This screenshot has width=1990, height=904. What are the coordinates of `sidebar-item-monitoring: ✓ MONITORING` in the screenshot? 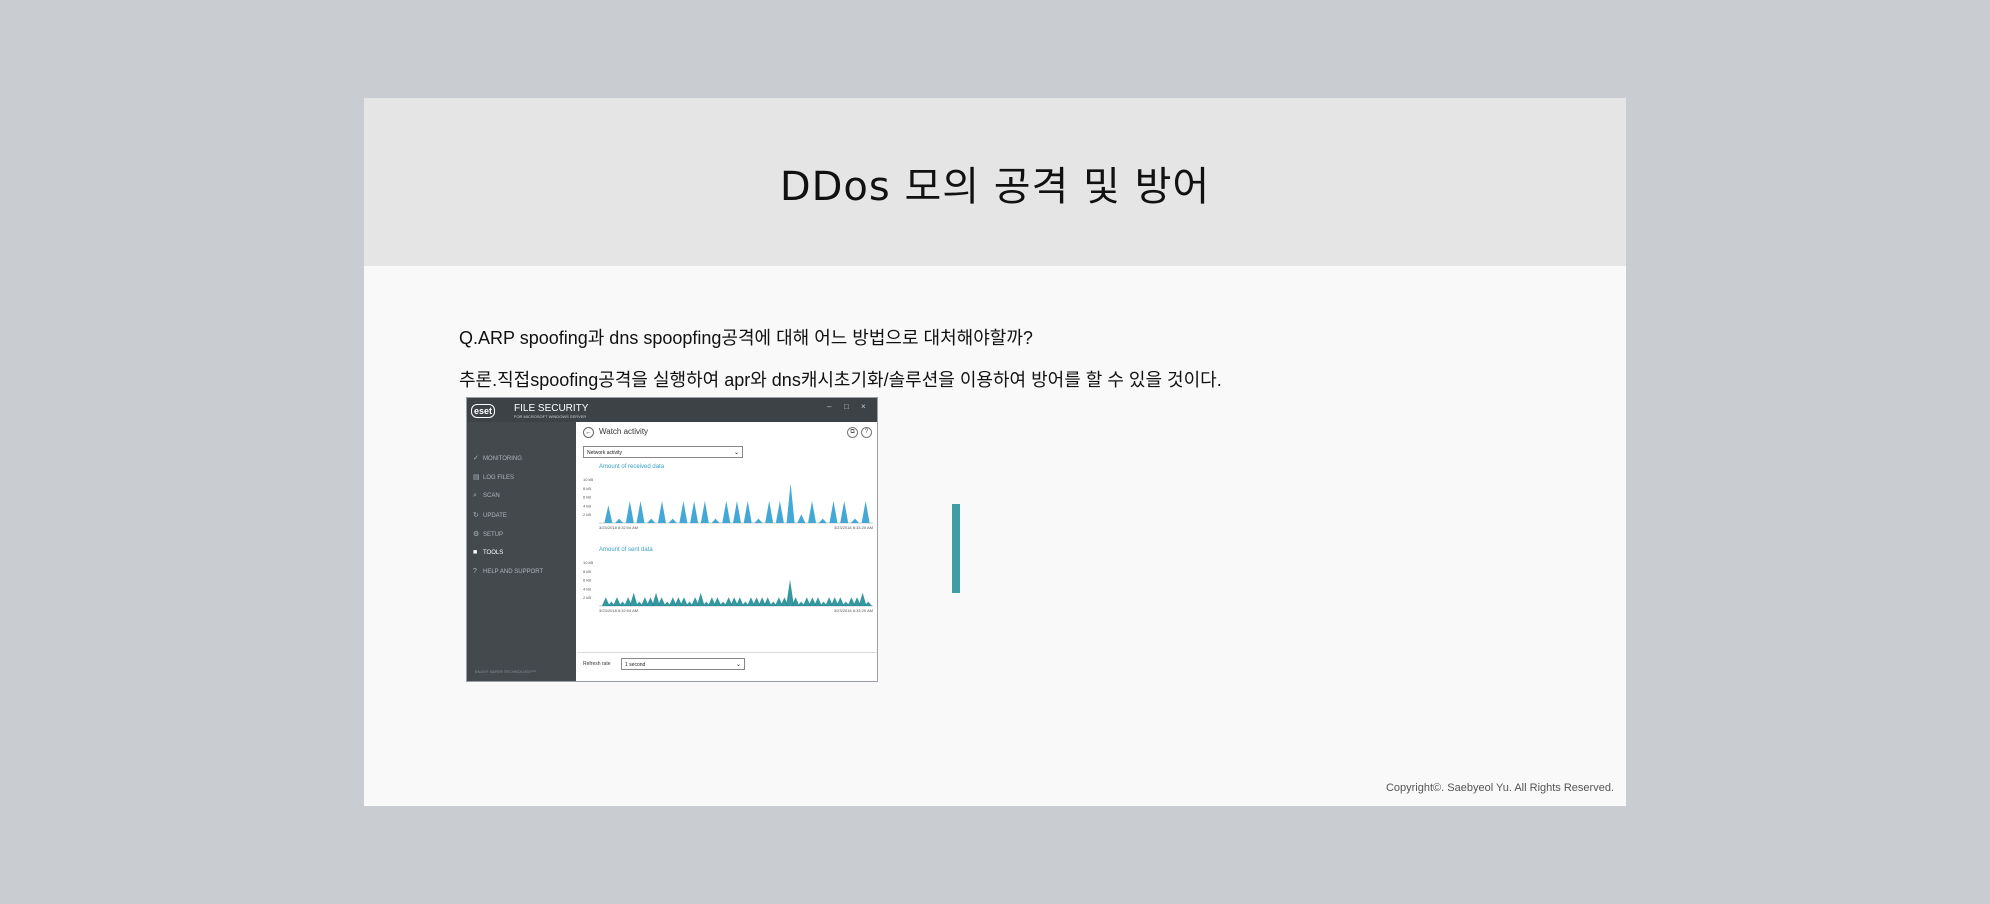 It's located at (497, 460).